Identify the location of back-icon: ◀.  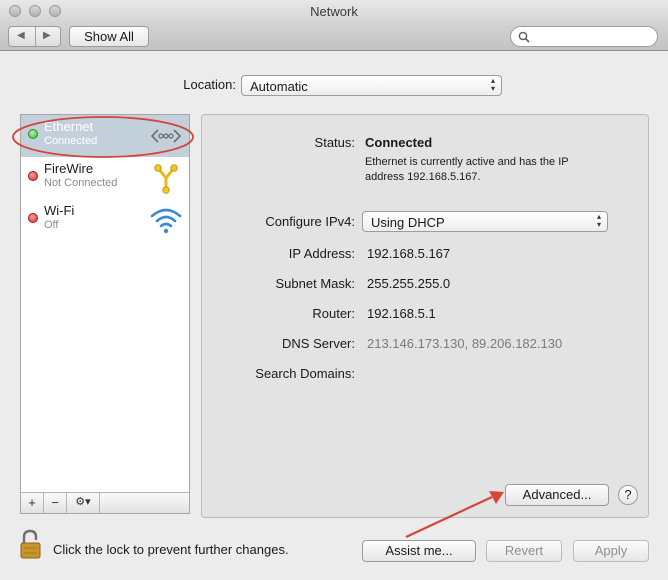
(21, 35).